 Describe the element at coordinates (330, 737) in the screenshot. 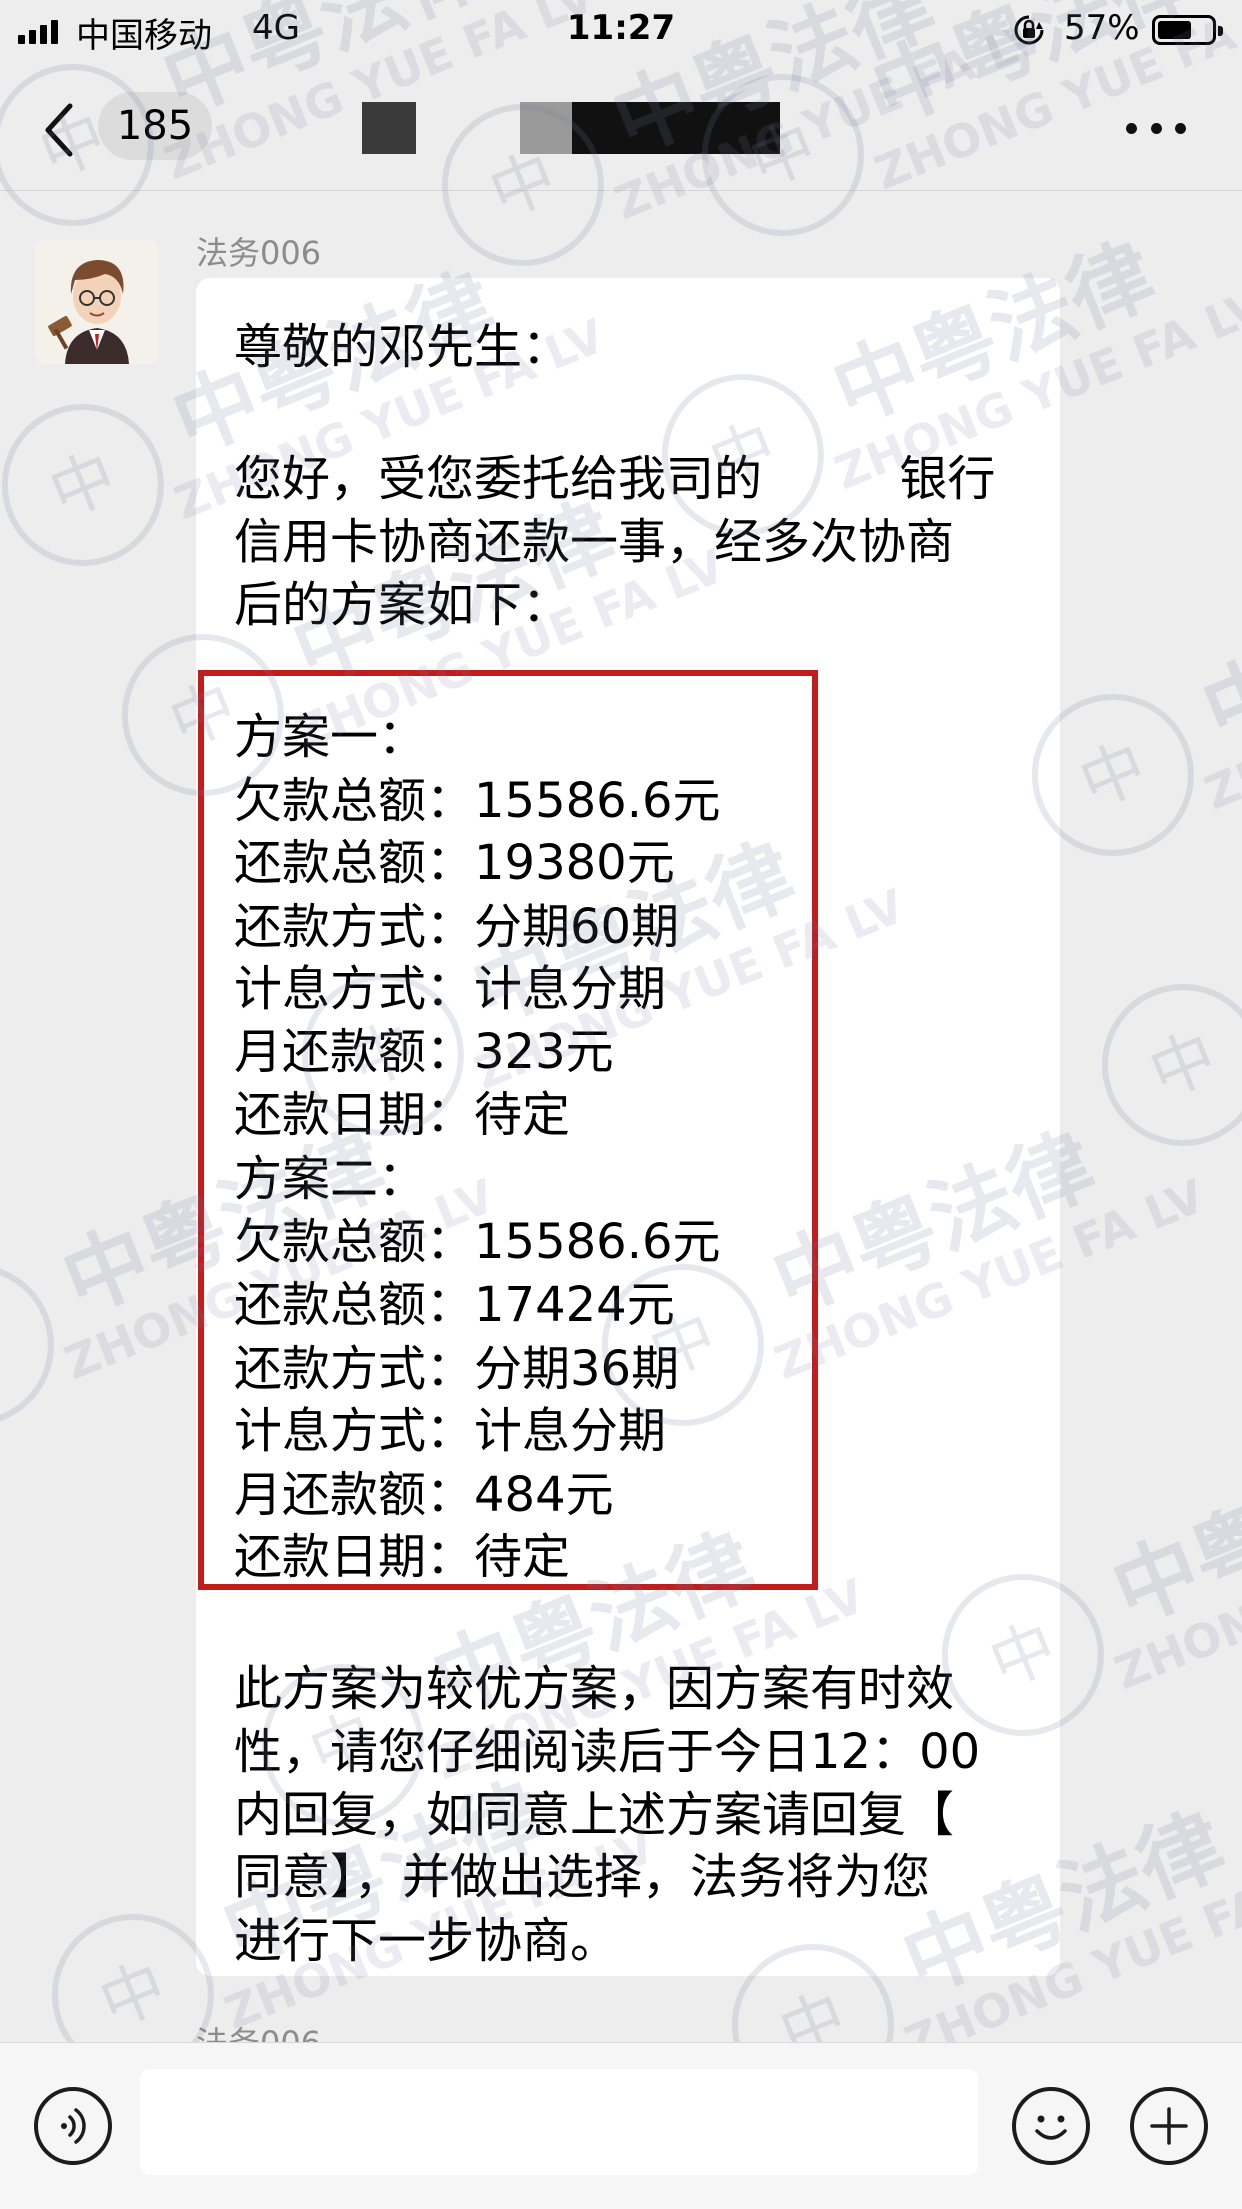

I see `message-line: 方案一：` at that location.